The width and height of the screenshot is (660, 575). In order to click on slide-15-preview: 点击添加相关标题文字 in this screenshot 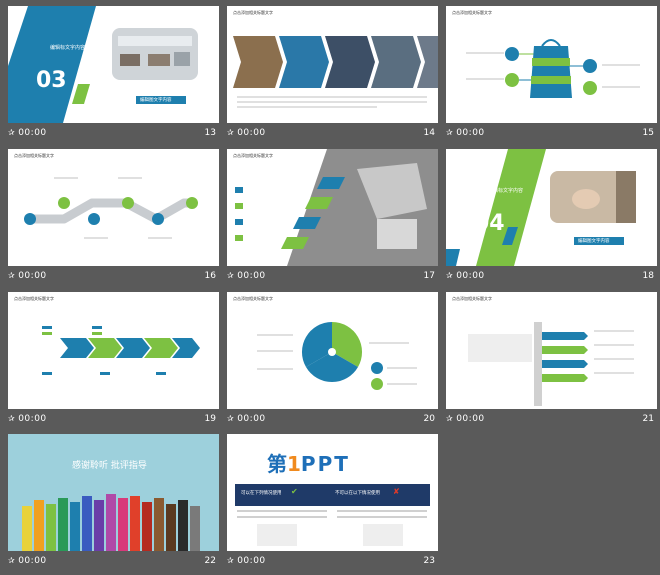, I will do `click(551, 64)`.